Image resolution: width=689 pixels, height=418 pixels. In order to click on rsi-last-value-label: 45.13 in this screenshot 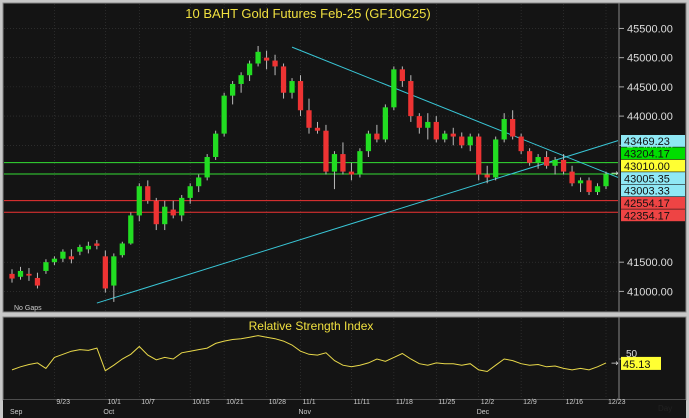, I will do `click(637, 365)`.